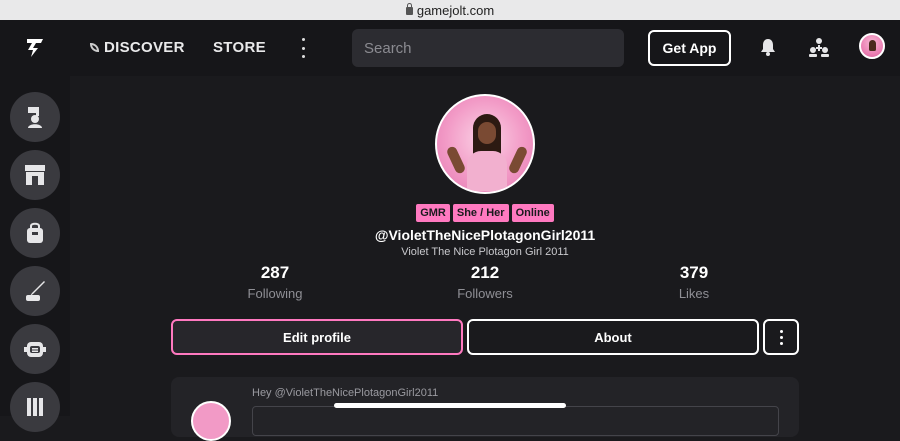 The height and width of the screenshot is (441, 900). I want to click on sidebar-item-robot, so click(35, 349).